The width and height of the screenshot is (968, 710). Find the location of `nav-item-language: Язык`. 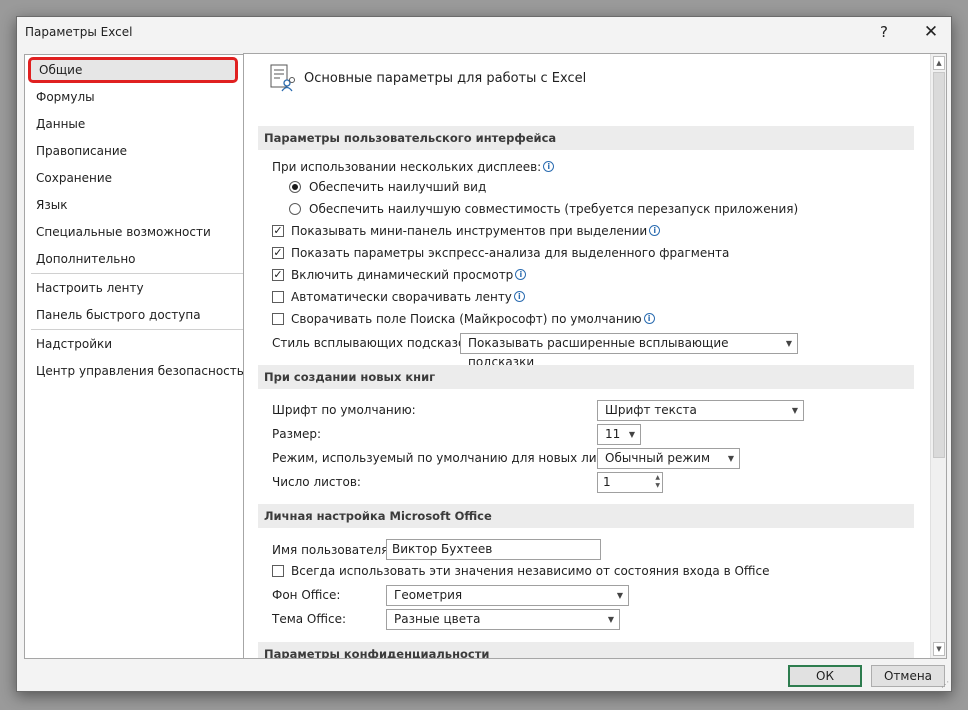

nav-item-language: Язык is located at coordinates (140, 205).